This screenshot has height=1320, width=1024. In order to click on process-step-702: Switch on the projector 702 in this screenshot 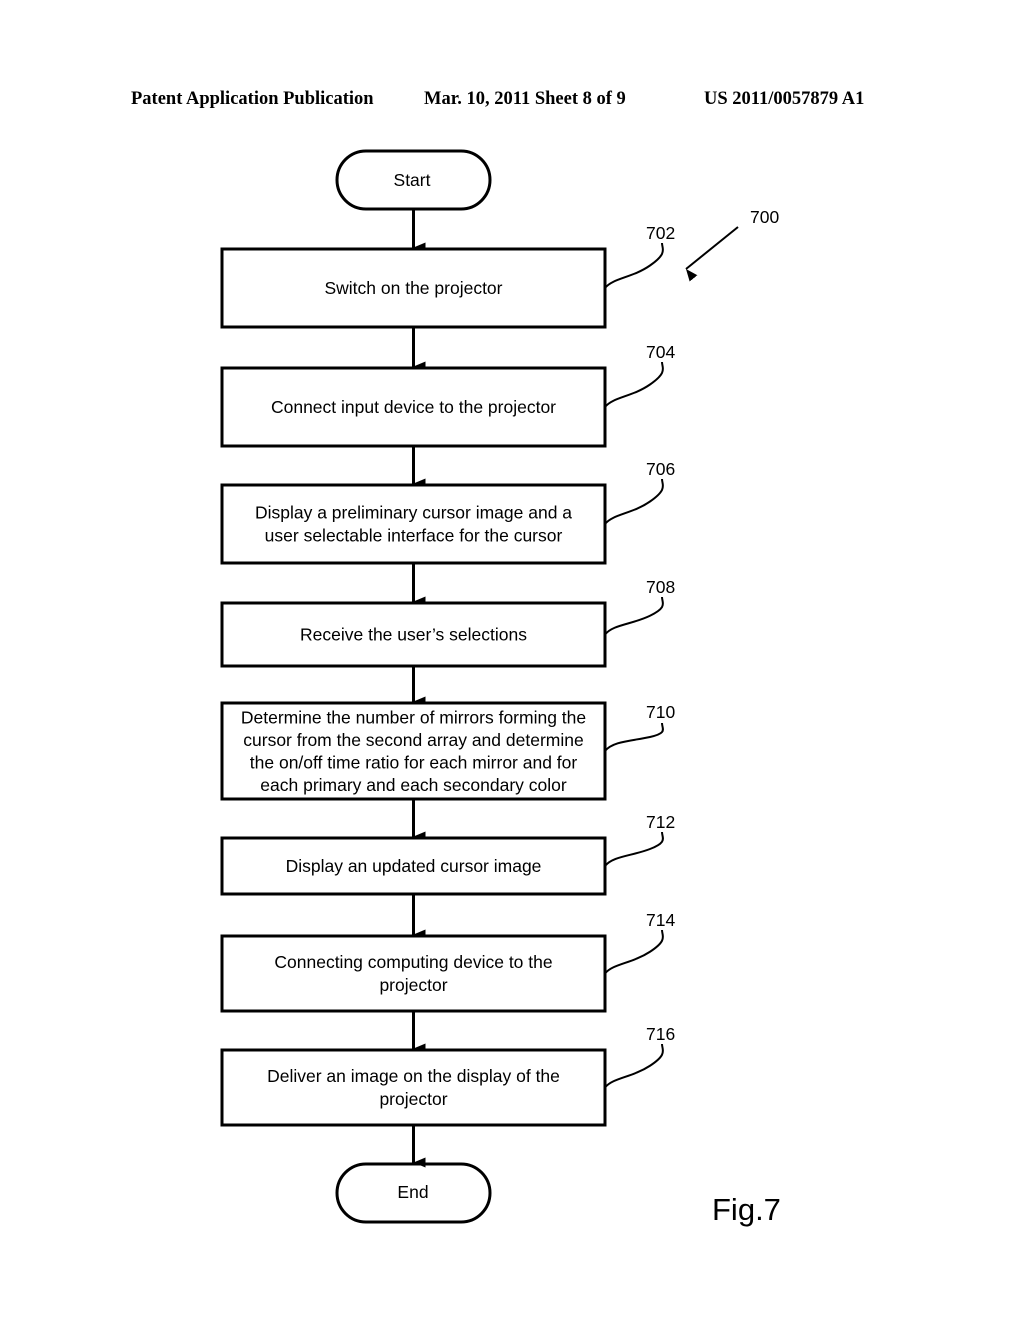, I will do `click(447, 276)`.